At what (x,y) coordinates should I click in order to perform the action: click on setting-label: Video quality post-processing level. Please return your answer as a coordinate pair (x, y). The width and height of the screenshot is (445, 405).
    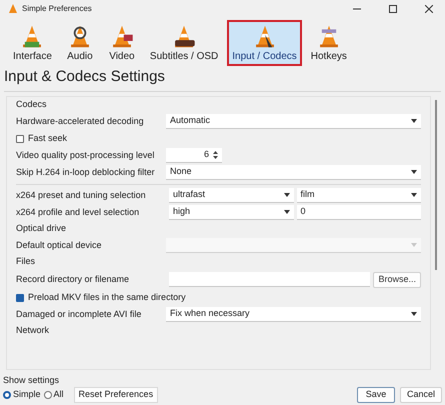
    Looking at the image, I should click on (86, 155).